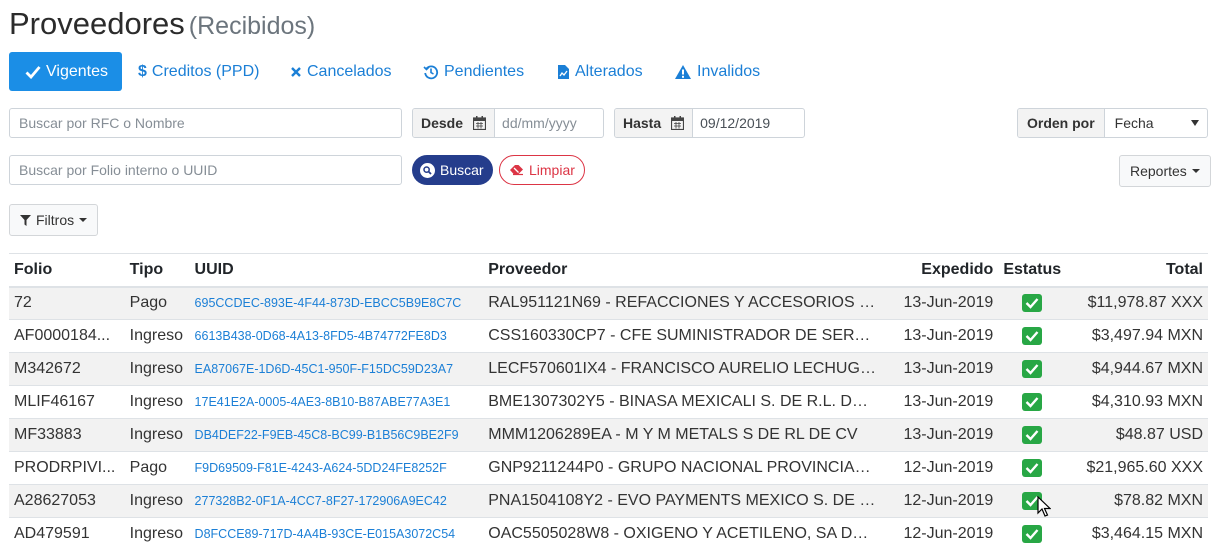 The height and width of the screenshot is (551, 1224). I want to click on col-header-expedido: Expedido, so click(940, 270).